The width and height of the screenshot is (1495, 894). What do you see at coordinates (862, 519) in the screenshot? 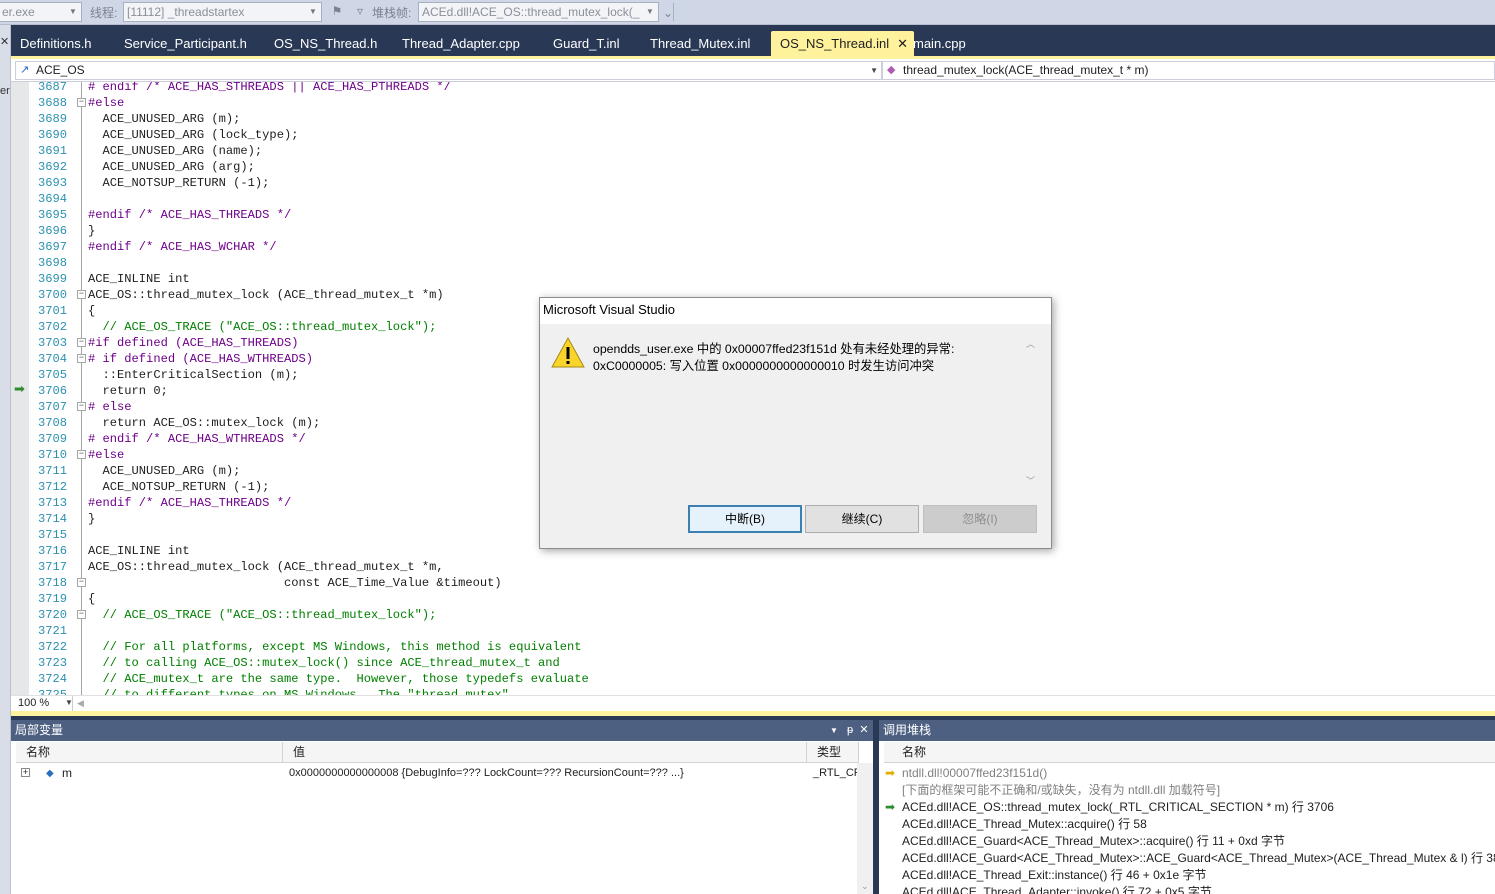
I see `continue-button: 继续(C)` at bounding box center [862, 519].